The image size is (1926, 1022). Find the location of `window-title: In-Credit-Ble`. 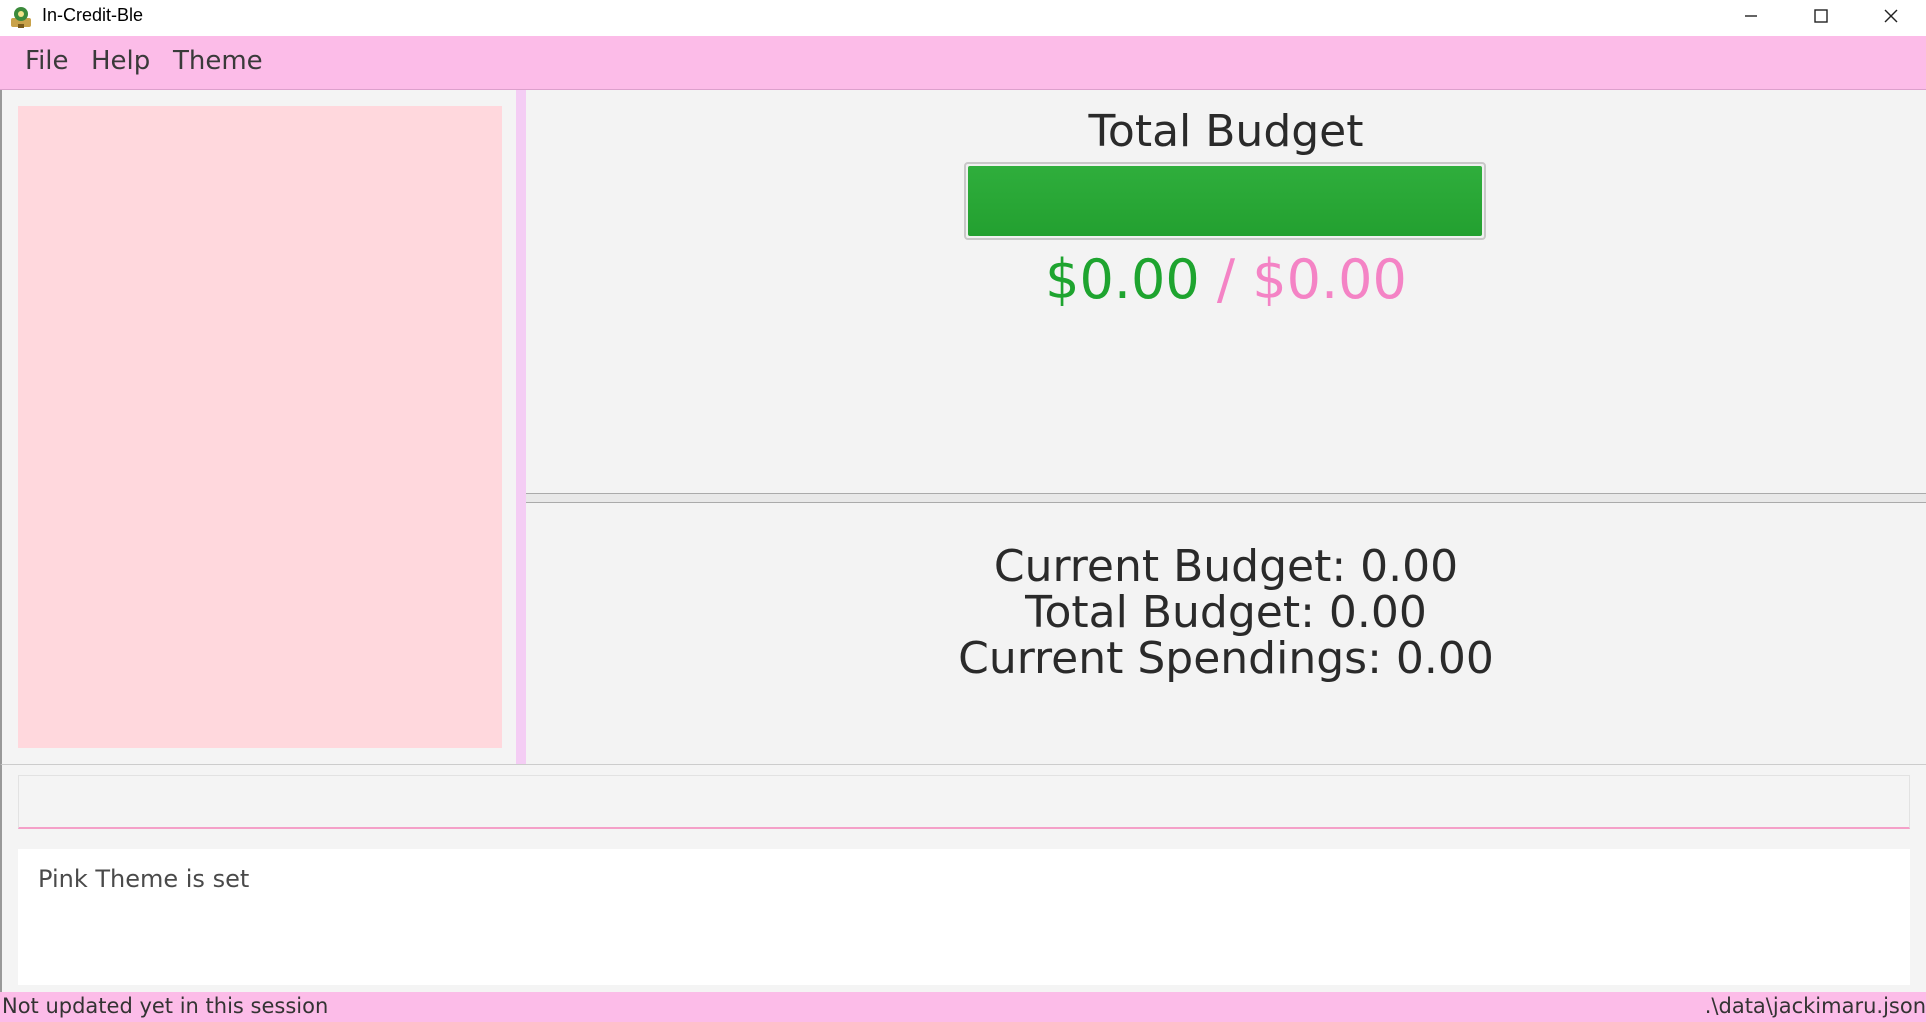

window-title: In-Credit-Ble is located at coordinates (93, 15).